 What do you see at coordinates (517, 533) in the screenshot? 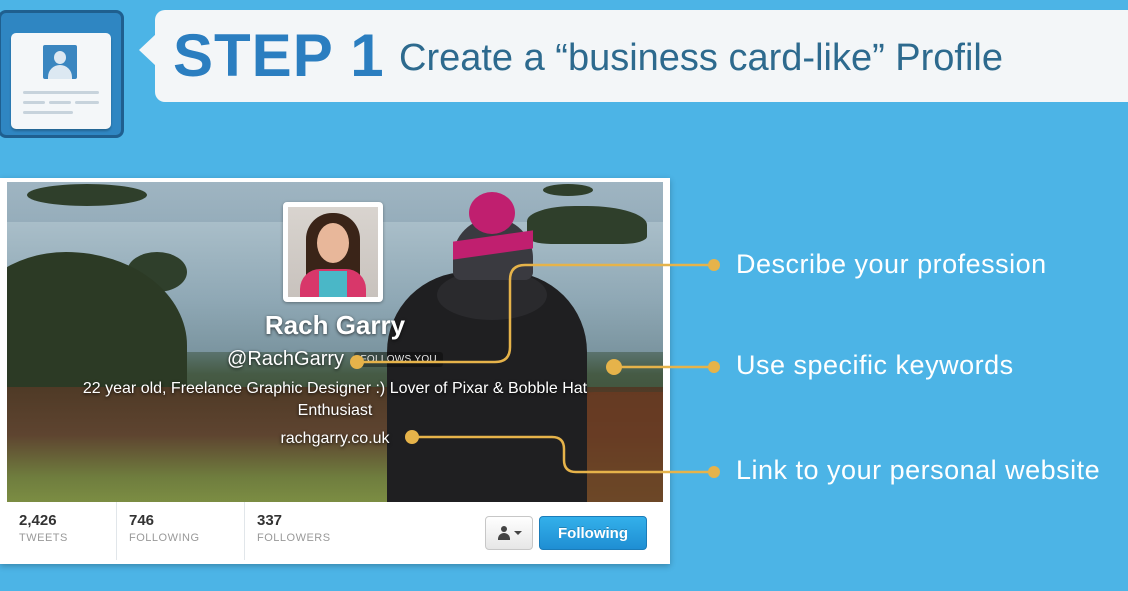
I see `chevron-down-icon` at bounding box center [517, 533].